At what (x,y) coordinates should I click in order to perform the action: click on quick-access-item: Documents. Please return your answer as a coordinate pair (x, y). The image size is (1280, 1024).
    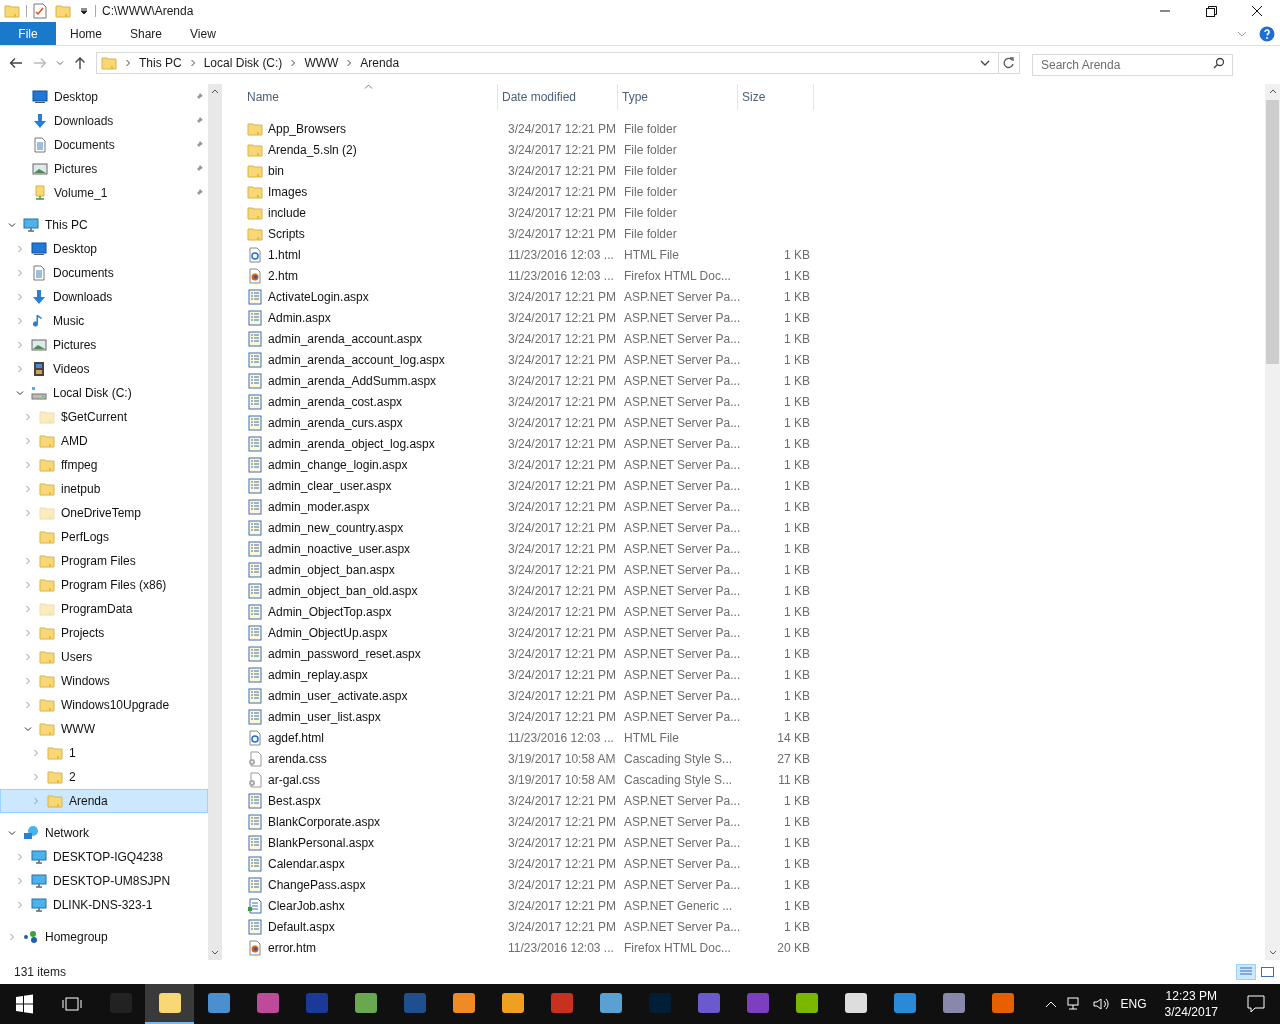
    Looking at the image, I should click on (104, 145).